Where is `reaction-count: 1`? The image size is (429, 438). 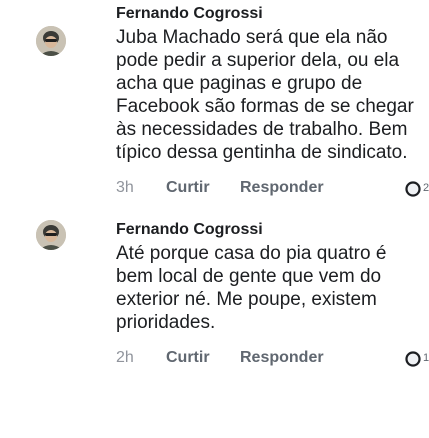
reaction-count: 1 is located at coordinates (426, 358).